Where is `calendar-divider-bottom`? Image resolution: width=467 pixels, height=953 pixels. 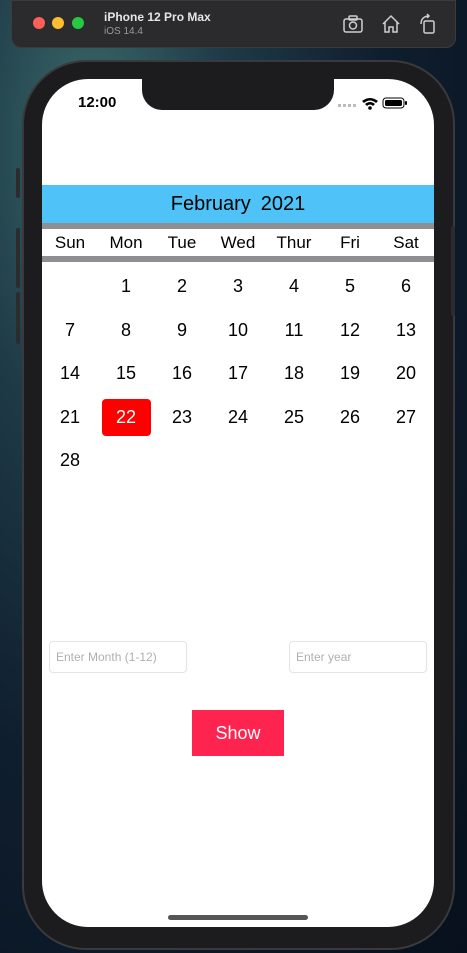
calendar-divider-bottom is located at coordinates (238, 259).